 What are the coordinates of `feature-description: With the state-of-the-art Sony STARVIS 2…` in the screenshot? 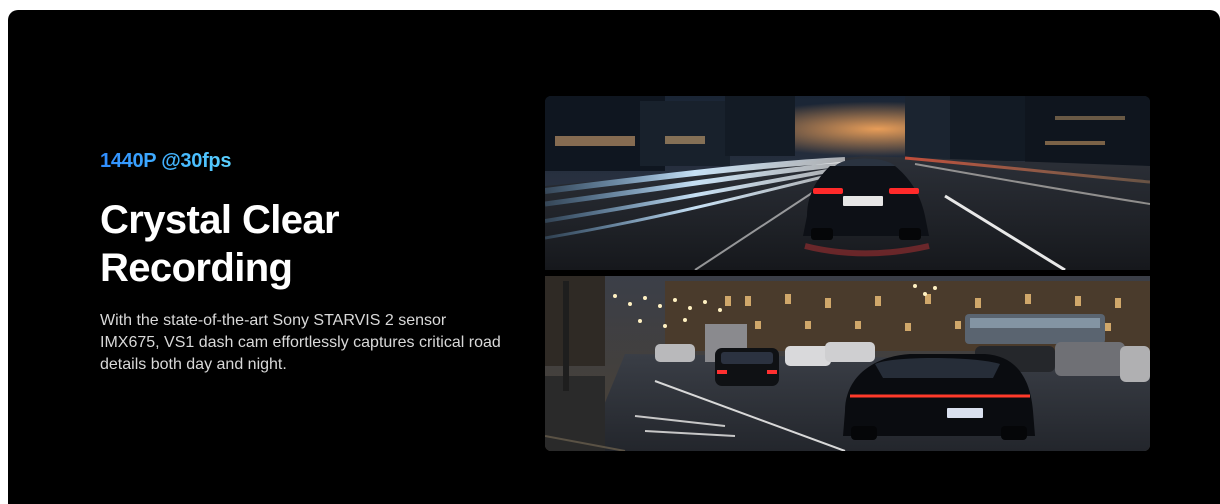 It's located at (300, 342).